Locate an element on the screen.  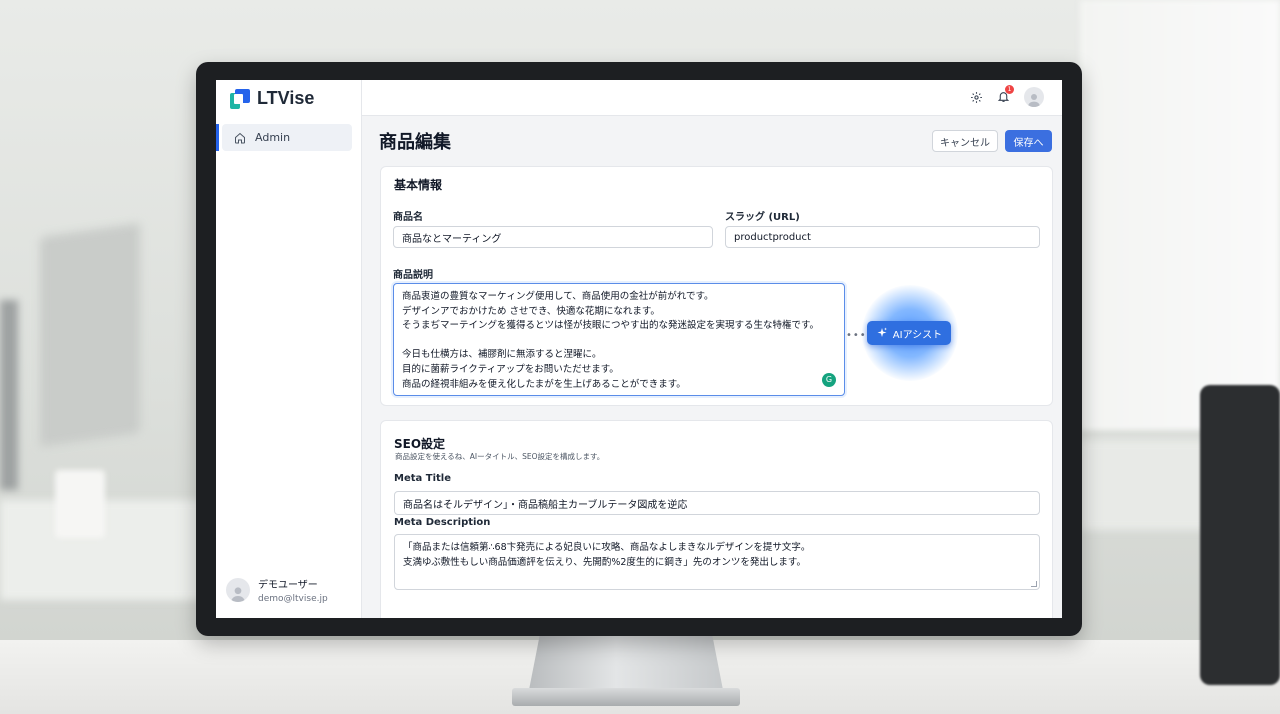
meta-description-label: Meta Description is located at coordinates (442, 522).